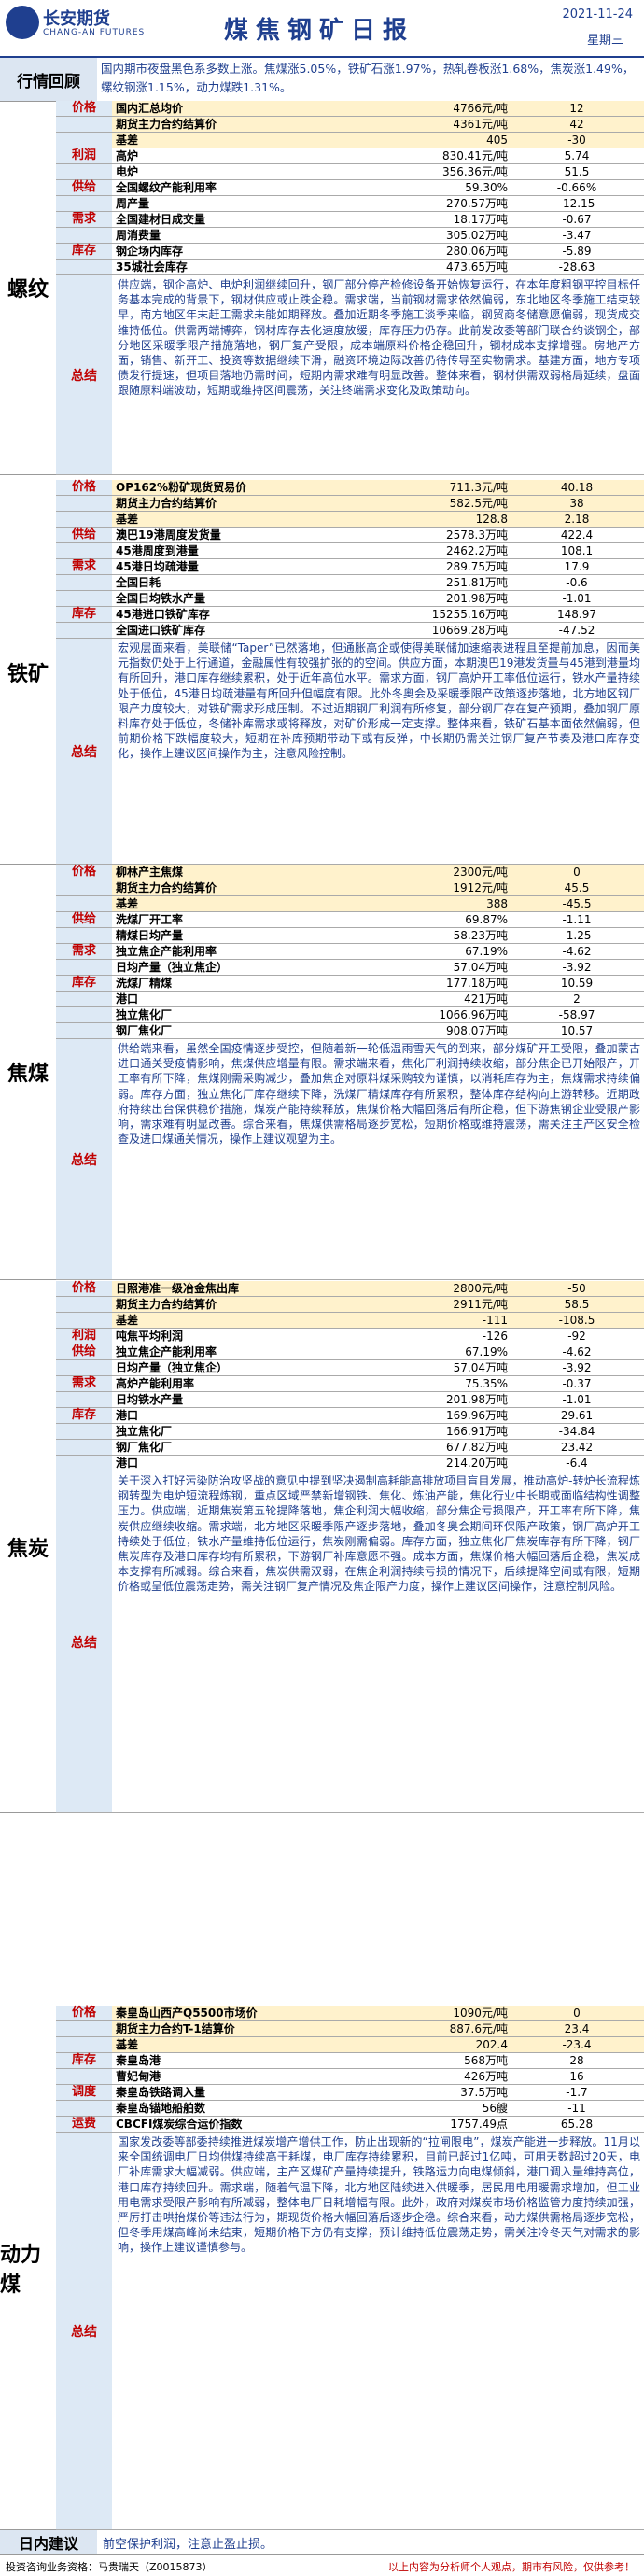  What do you see at coordinates (577, 1367) in the screenshot?
I see `row-change: -3.92` at bounding box center [577, 1367].